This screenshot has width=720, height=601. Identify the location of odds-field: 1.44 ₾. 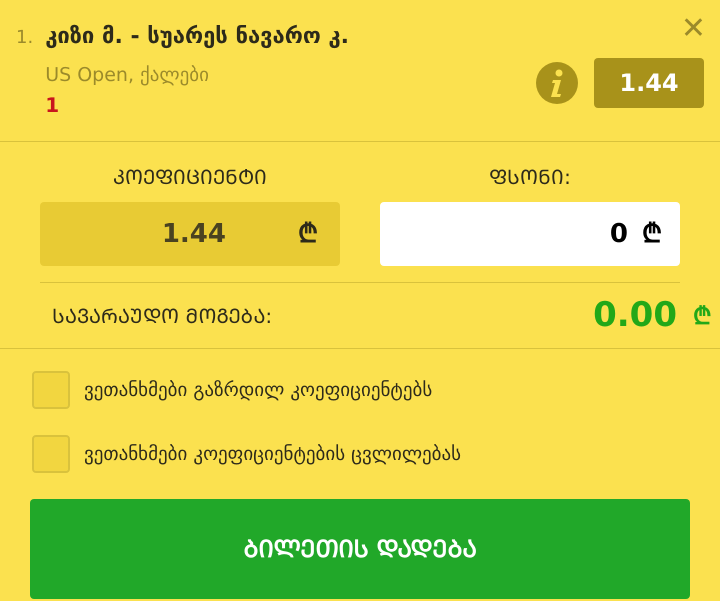
(190, 234).